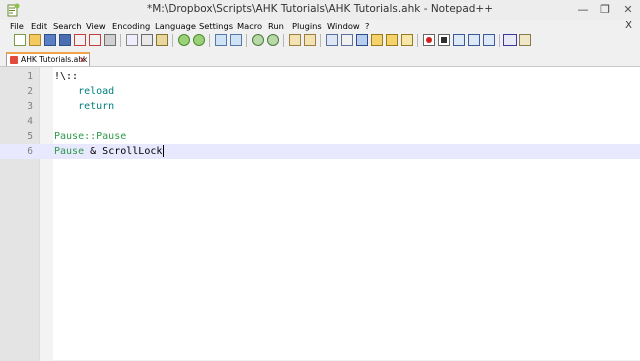  Describe the element at coordinates (132, 40) in the screenshot. I see `cut-icon` at that location.